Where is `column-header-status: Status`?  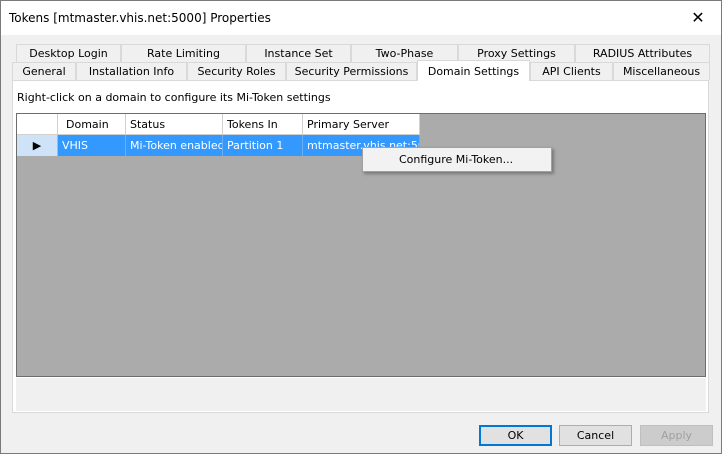
column-header-status: Status is located at coordinates (174, 124).